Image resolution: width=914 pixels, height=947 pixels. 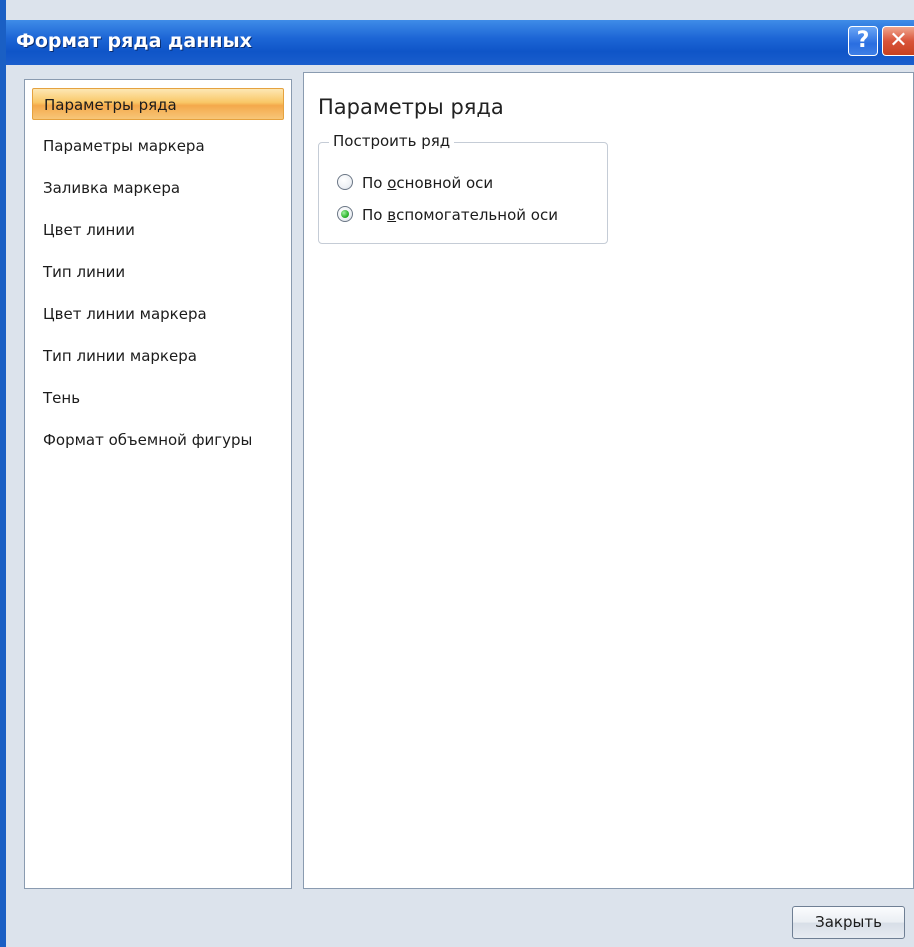 What do you see at coordinates (345, 182) in the screenshot?
I see `primary-axis-radio` at bounding box center [345, 182].